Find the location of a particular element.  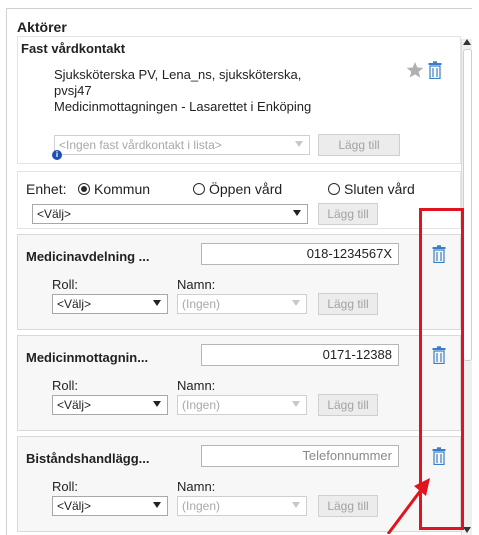

scroll-down-arrow-icon is located at coordinates (467, 530).